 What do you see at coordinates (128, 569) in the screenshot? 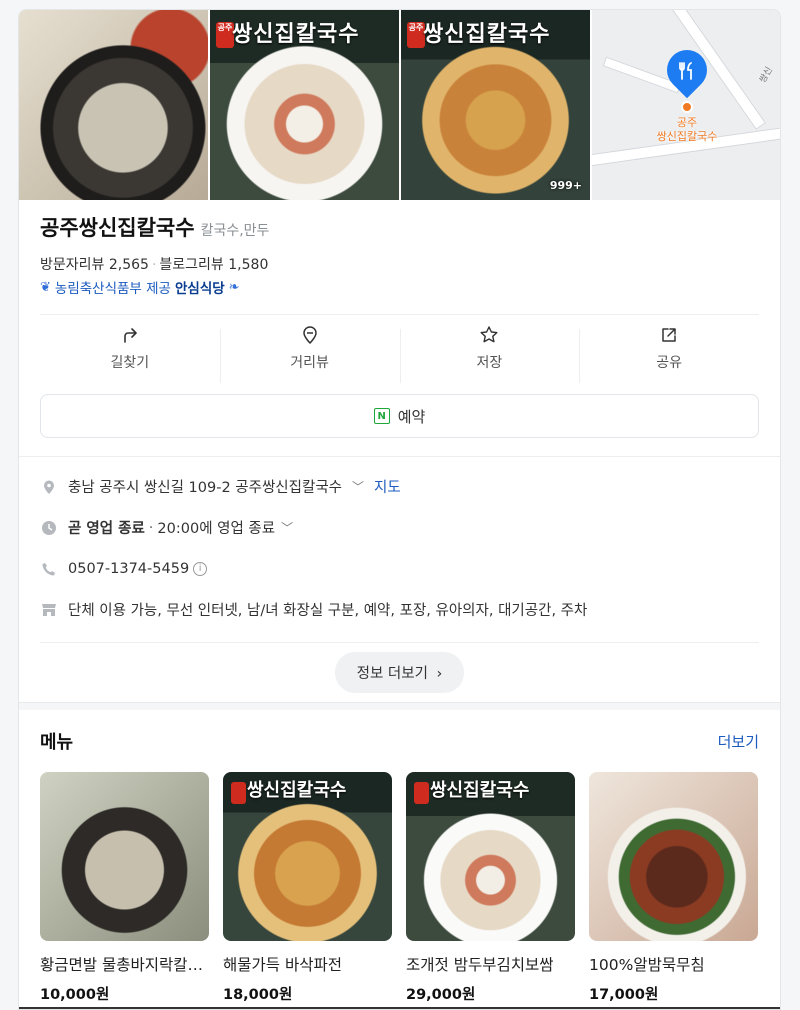
I see `phone-number: 0507-1374-5459` at bounding box center [128, 569].